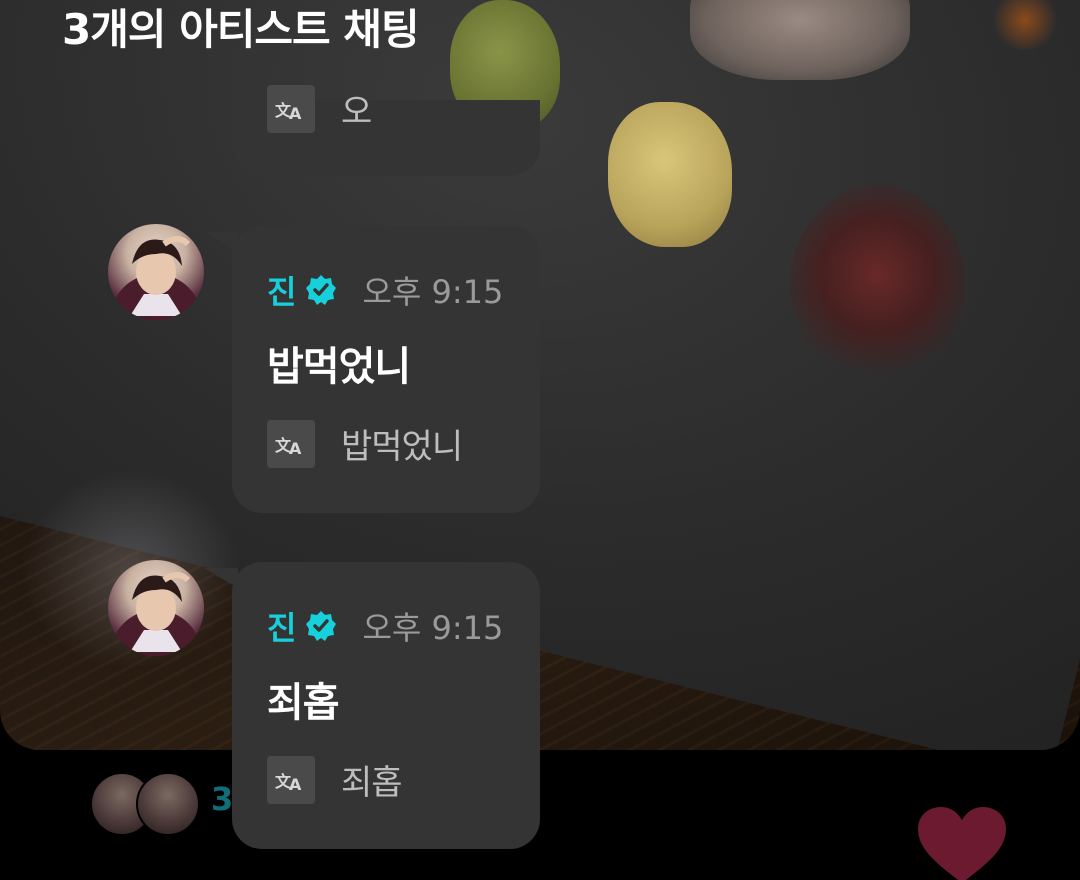  What do you see at coordinates (356, 112) in the screenshot?
I see `translation-text: 오` at bounding box center [356, 112].